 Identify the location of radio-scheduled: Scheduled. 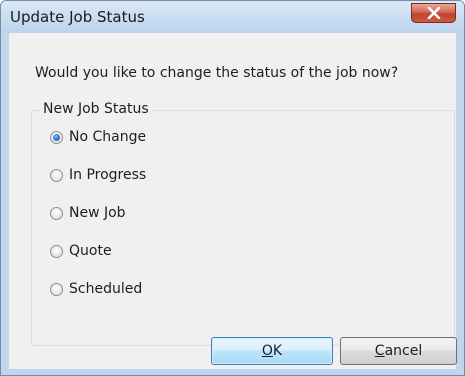
(96, 289).